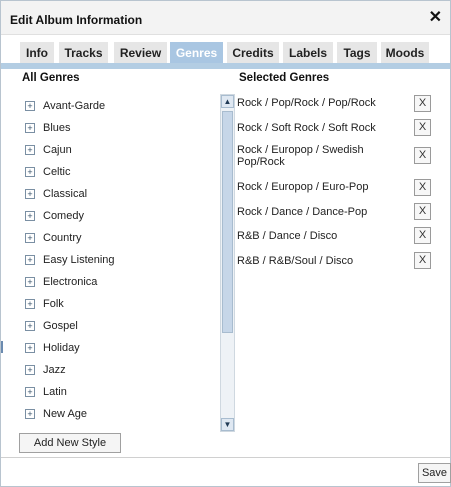 Image resolution: width=451 pixels, height=487 pixels. What do you see at coordinates (70, 443) in the screenshot?
I see `add-new-style-button: Add New Style` at bounding box center [70, 443].